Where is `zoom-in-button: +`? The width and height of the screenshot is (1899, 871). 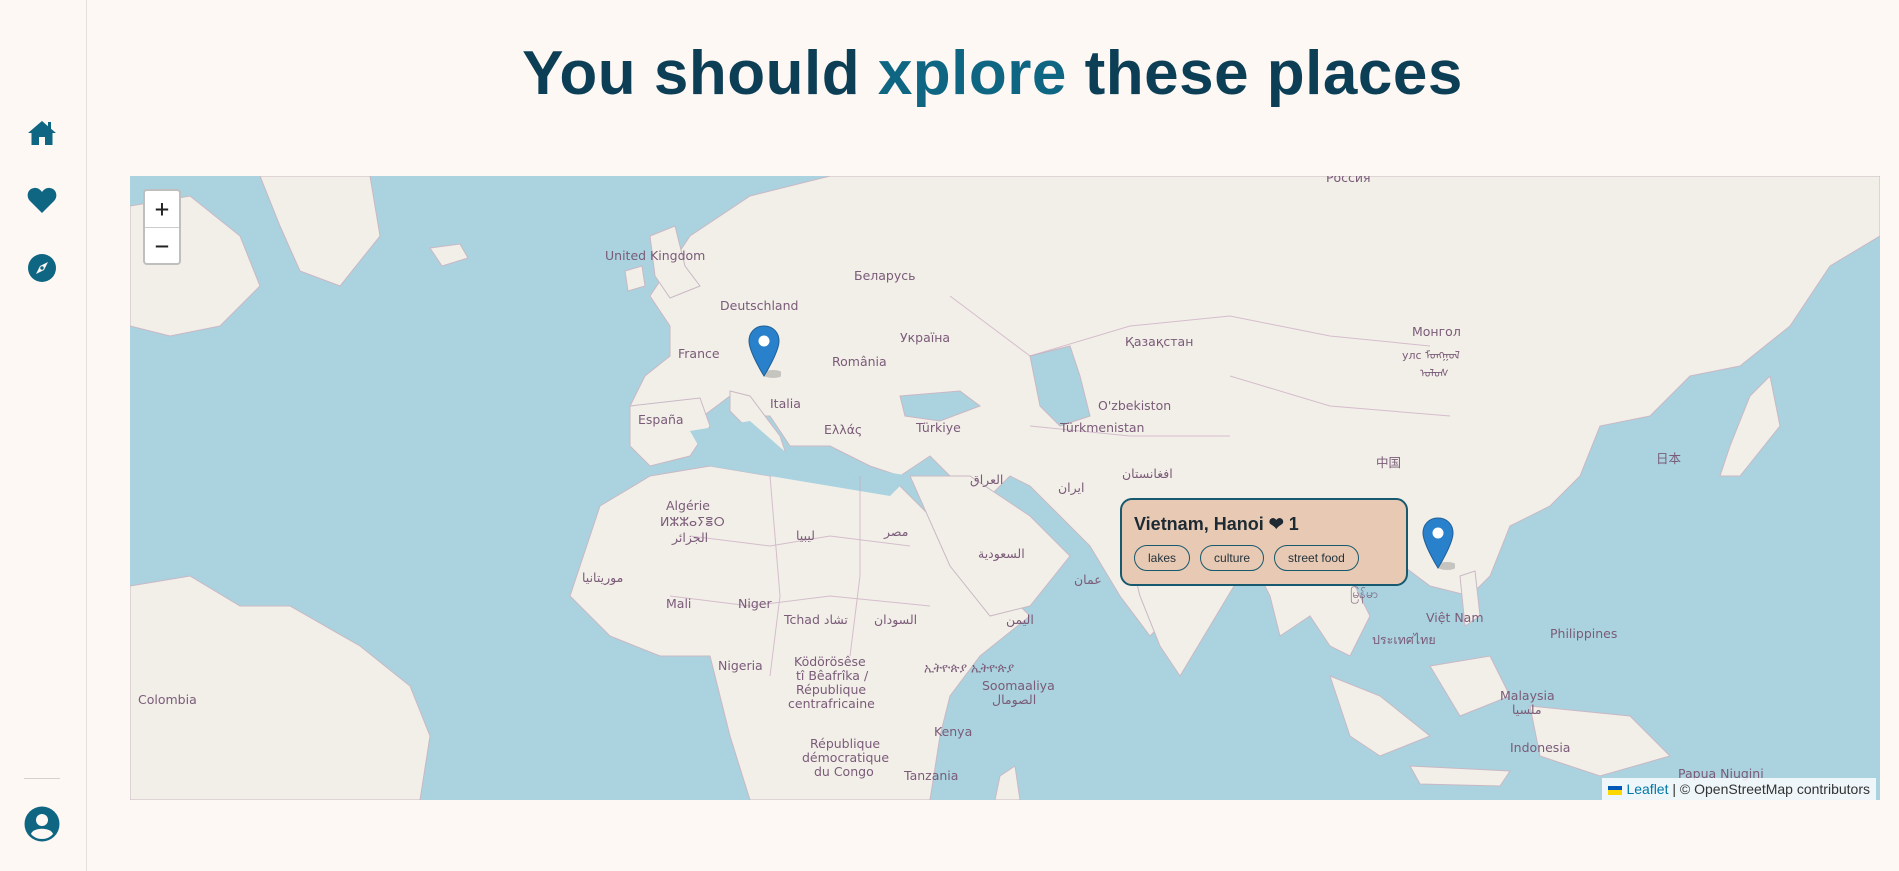 zoom-in-button: + is located at coordinates (162, 209).